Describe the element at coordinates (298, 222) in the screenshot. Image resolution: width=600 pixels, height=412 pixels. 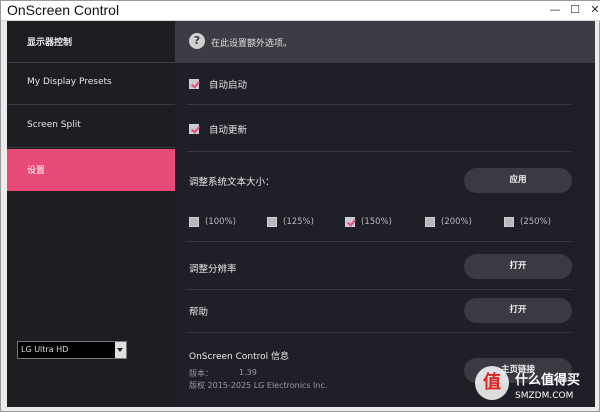
I see `text-size-125-label: (125%)` at that location.